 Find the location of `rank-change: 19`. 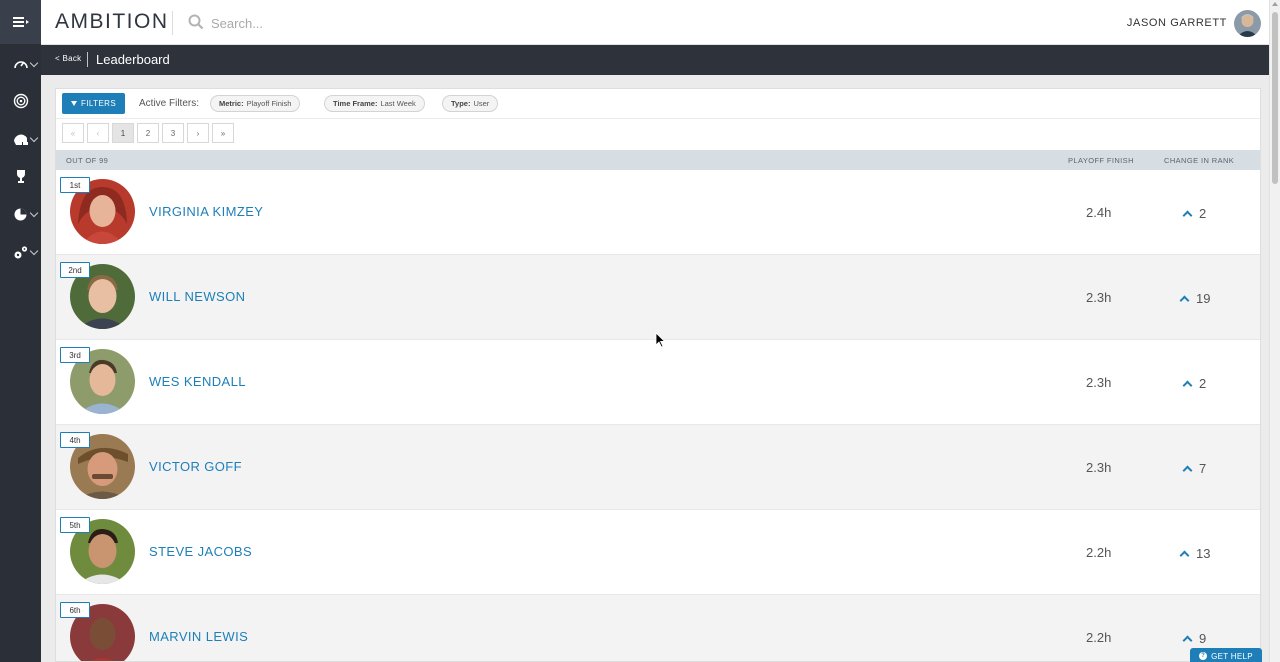

rank-change: 19 is located at coordinates (1195, 298).